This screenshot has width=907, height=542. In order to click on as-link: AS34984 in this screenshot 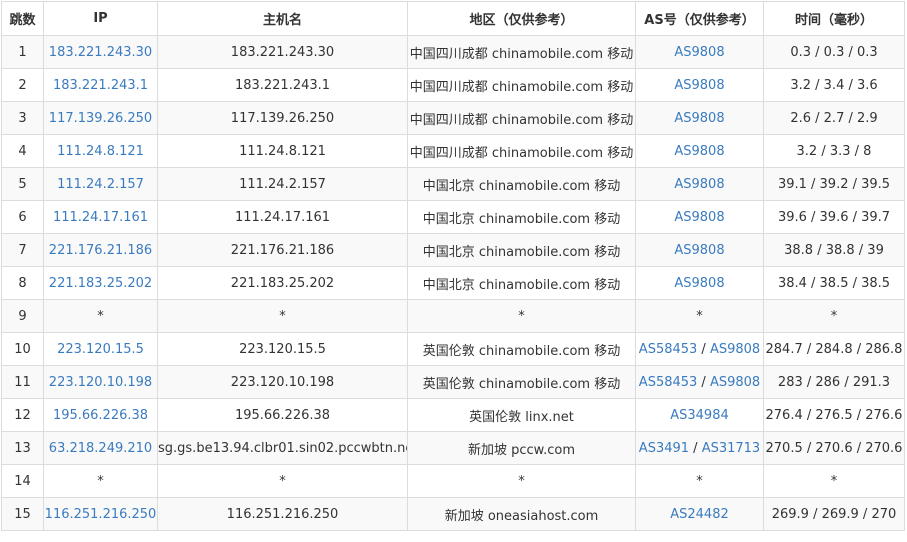, I will do `click(699, 415)`.